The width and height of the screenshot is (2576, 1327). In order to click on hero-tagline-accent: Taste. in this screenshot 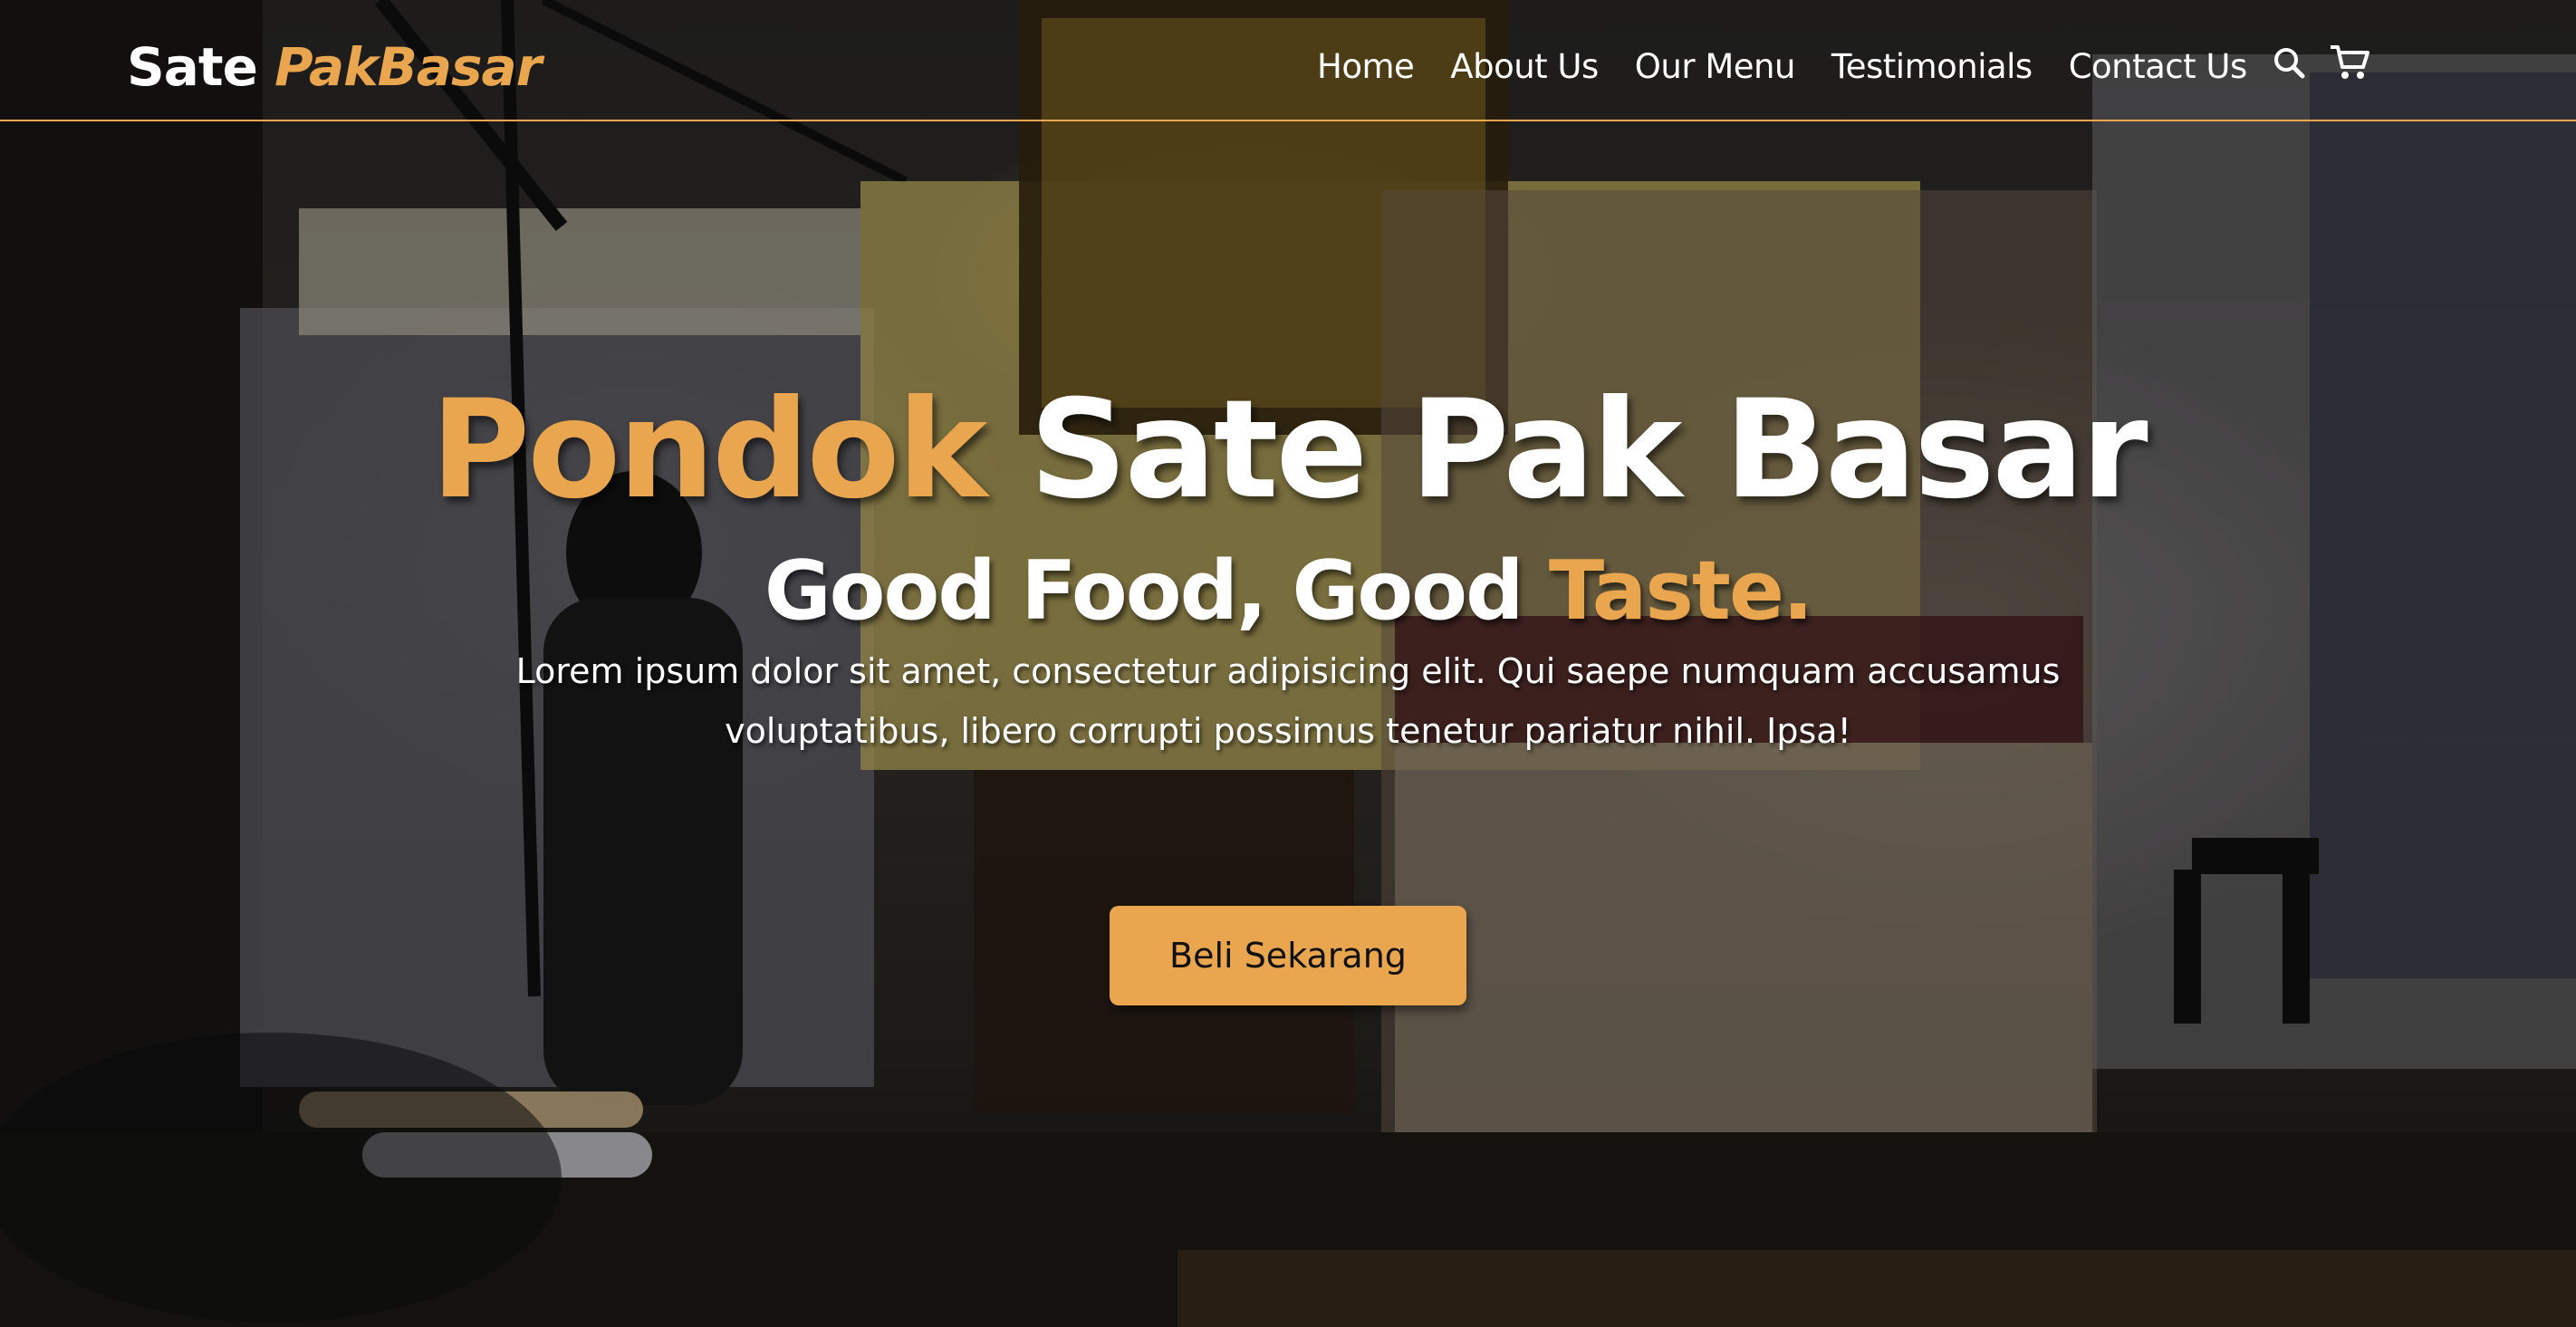, I will do `click(1680, 591)`.